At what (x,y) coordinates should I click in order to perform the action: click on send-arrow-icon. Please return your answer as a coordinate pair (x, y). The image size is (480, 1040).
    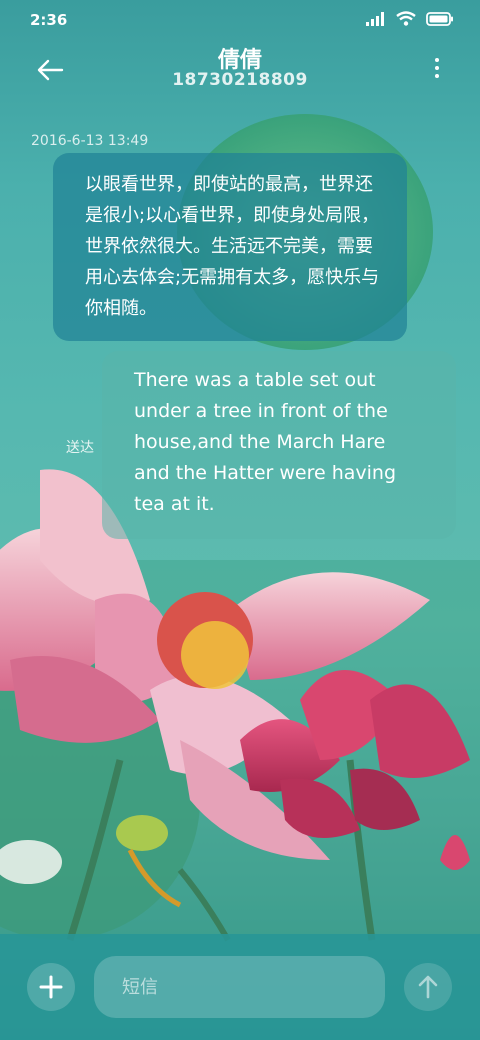
    Looking at the image, I should click on (428, 987).